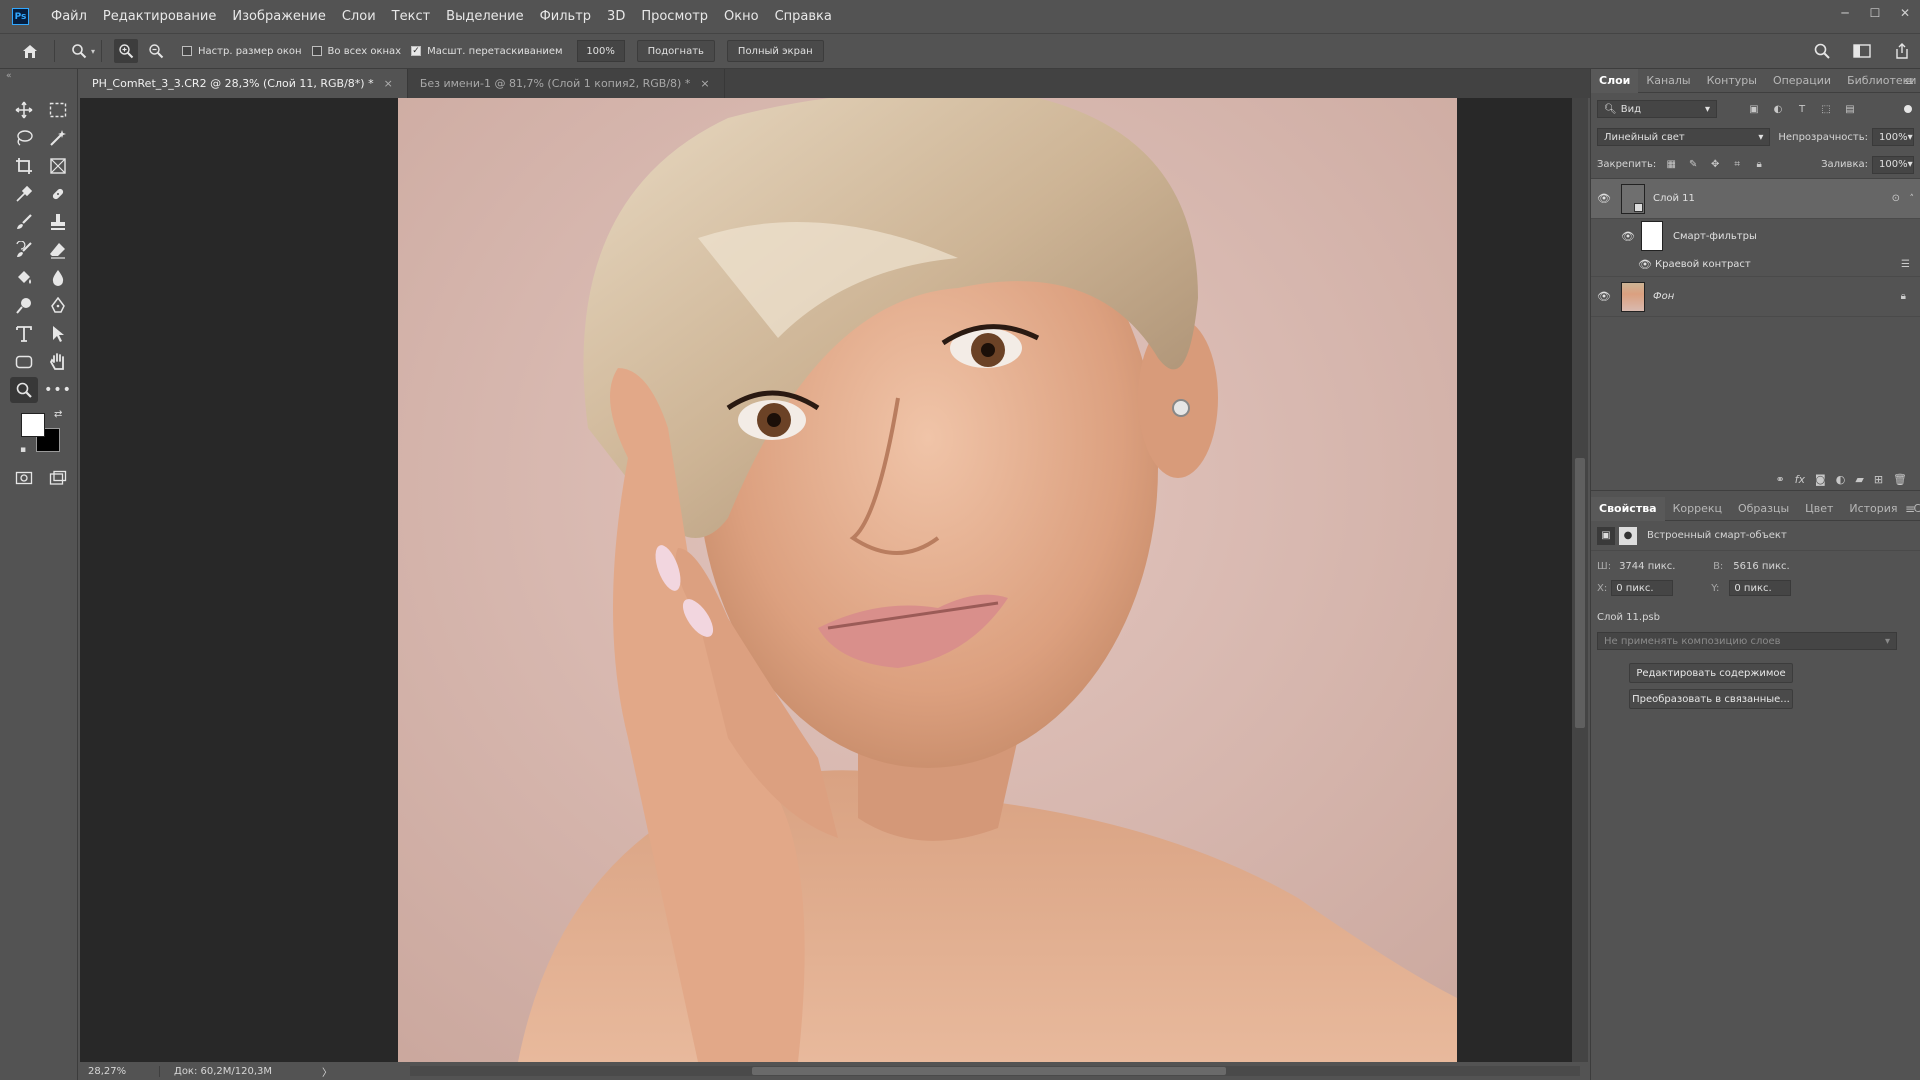 The height and width of the screenshot is (1080, 1920). Describe the element at coordinates (126, 51) in the screenshot. I see `zoom-in-icon` at that location.